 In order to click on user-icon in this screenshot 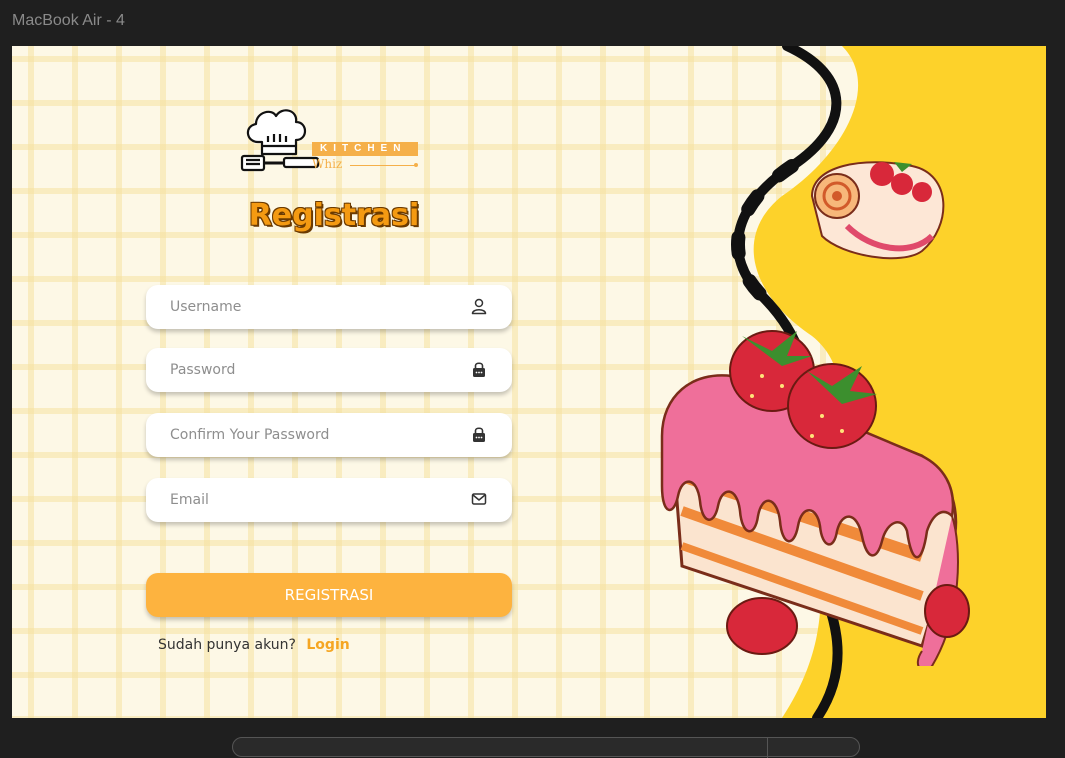, I will do `click(479, 306)`.